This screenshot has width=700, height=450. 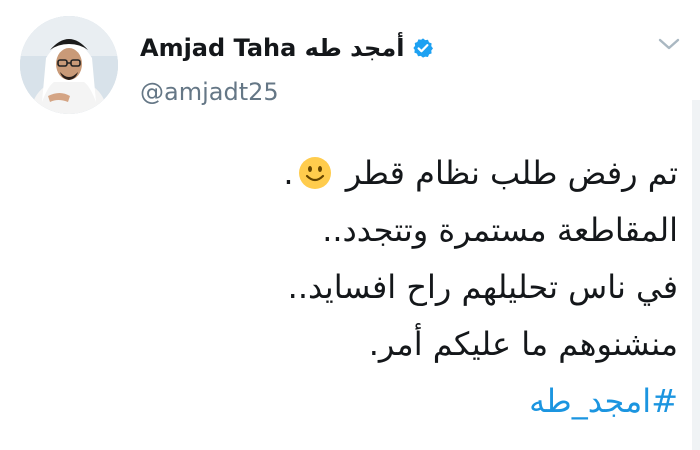 I want to click on tweet-line-3: في ناس تحليلهم راح افسايد.., so click(x=482, y=287).